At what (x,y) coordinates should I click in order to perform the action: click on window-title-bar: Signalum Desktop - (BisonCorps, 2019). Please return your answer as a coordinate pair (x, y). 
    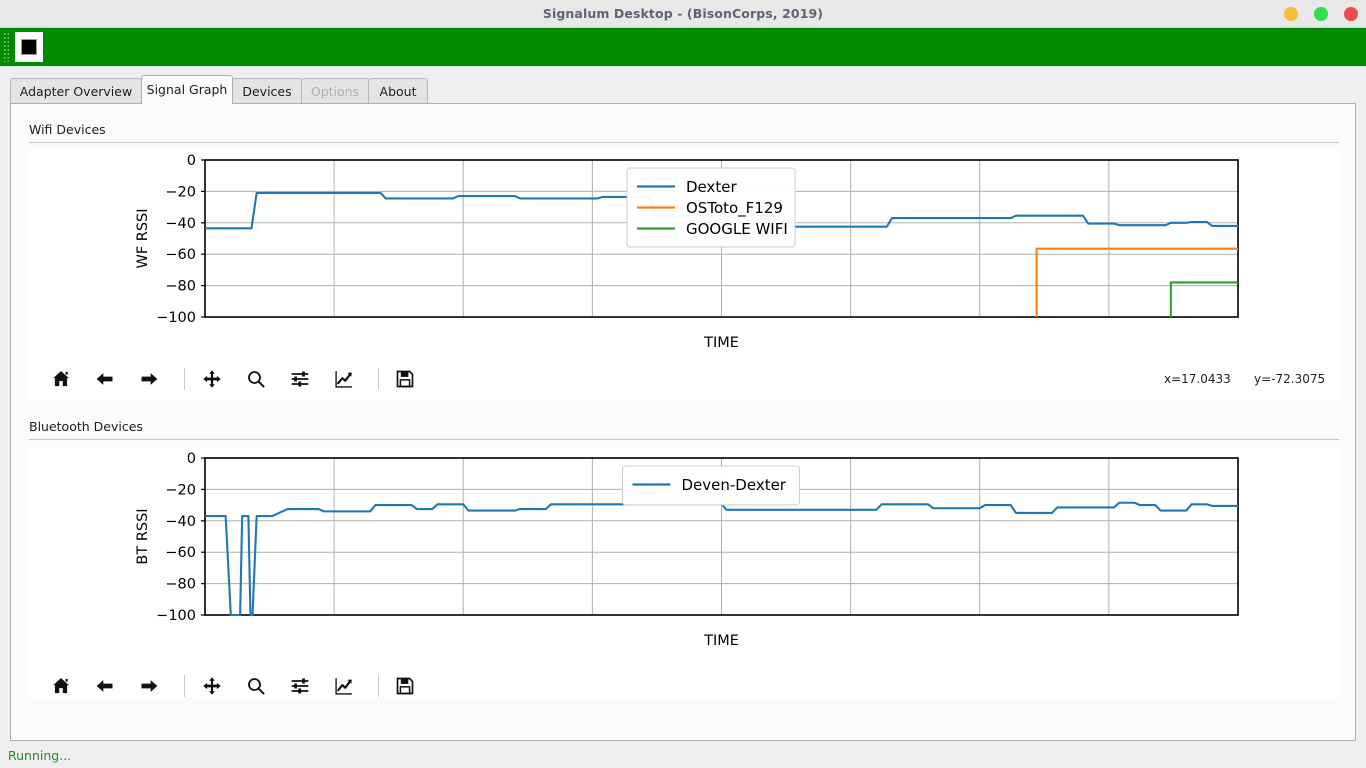
    Looking at the image, I should click on (683, 14).